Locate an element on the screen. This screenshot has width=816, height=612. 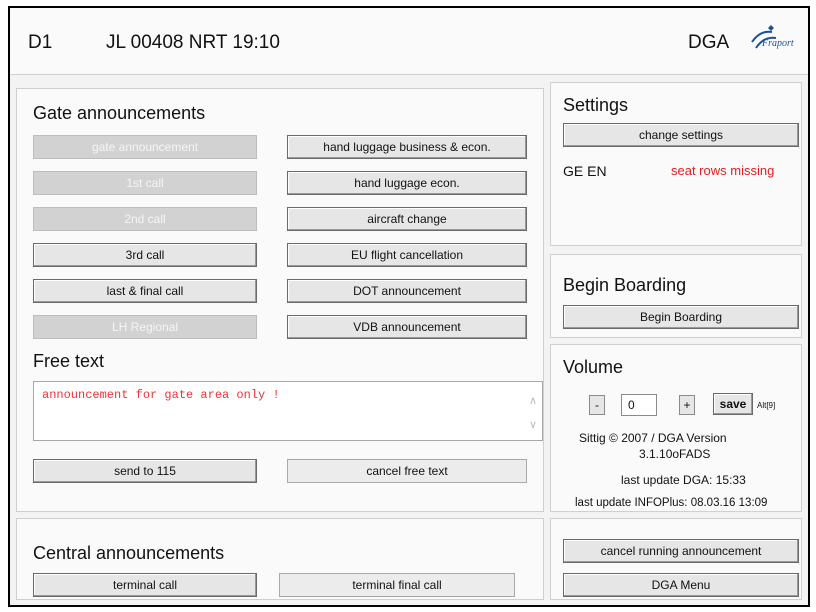
second-call-button: 2nd call is located at coordinates (145, 219).